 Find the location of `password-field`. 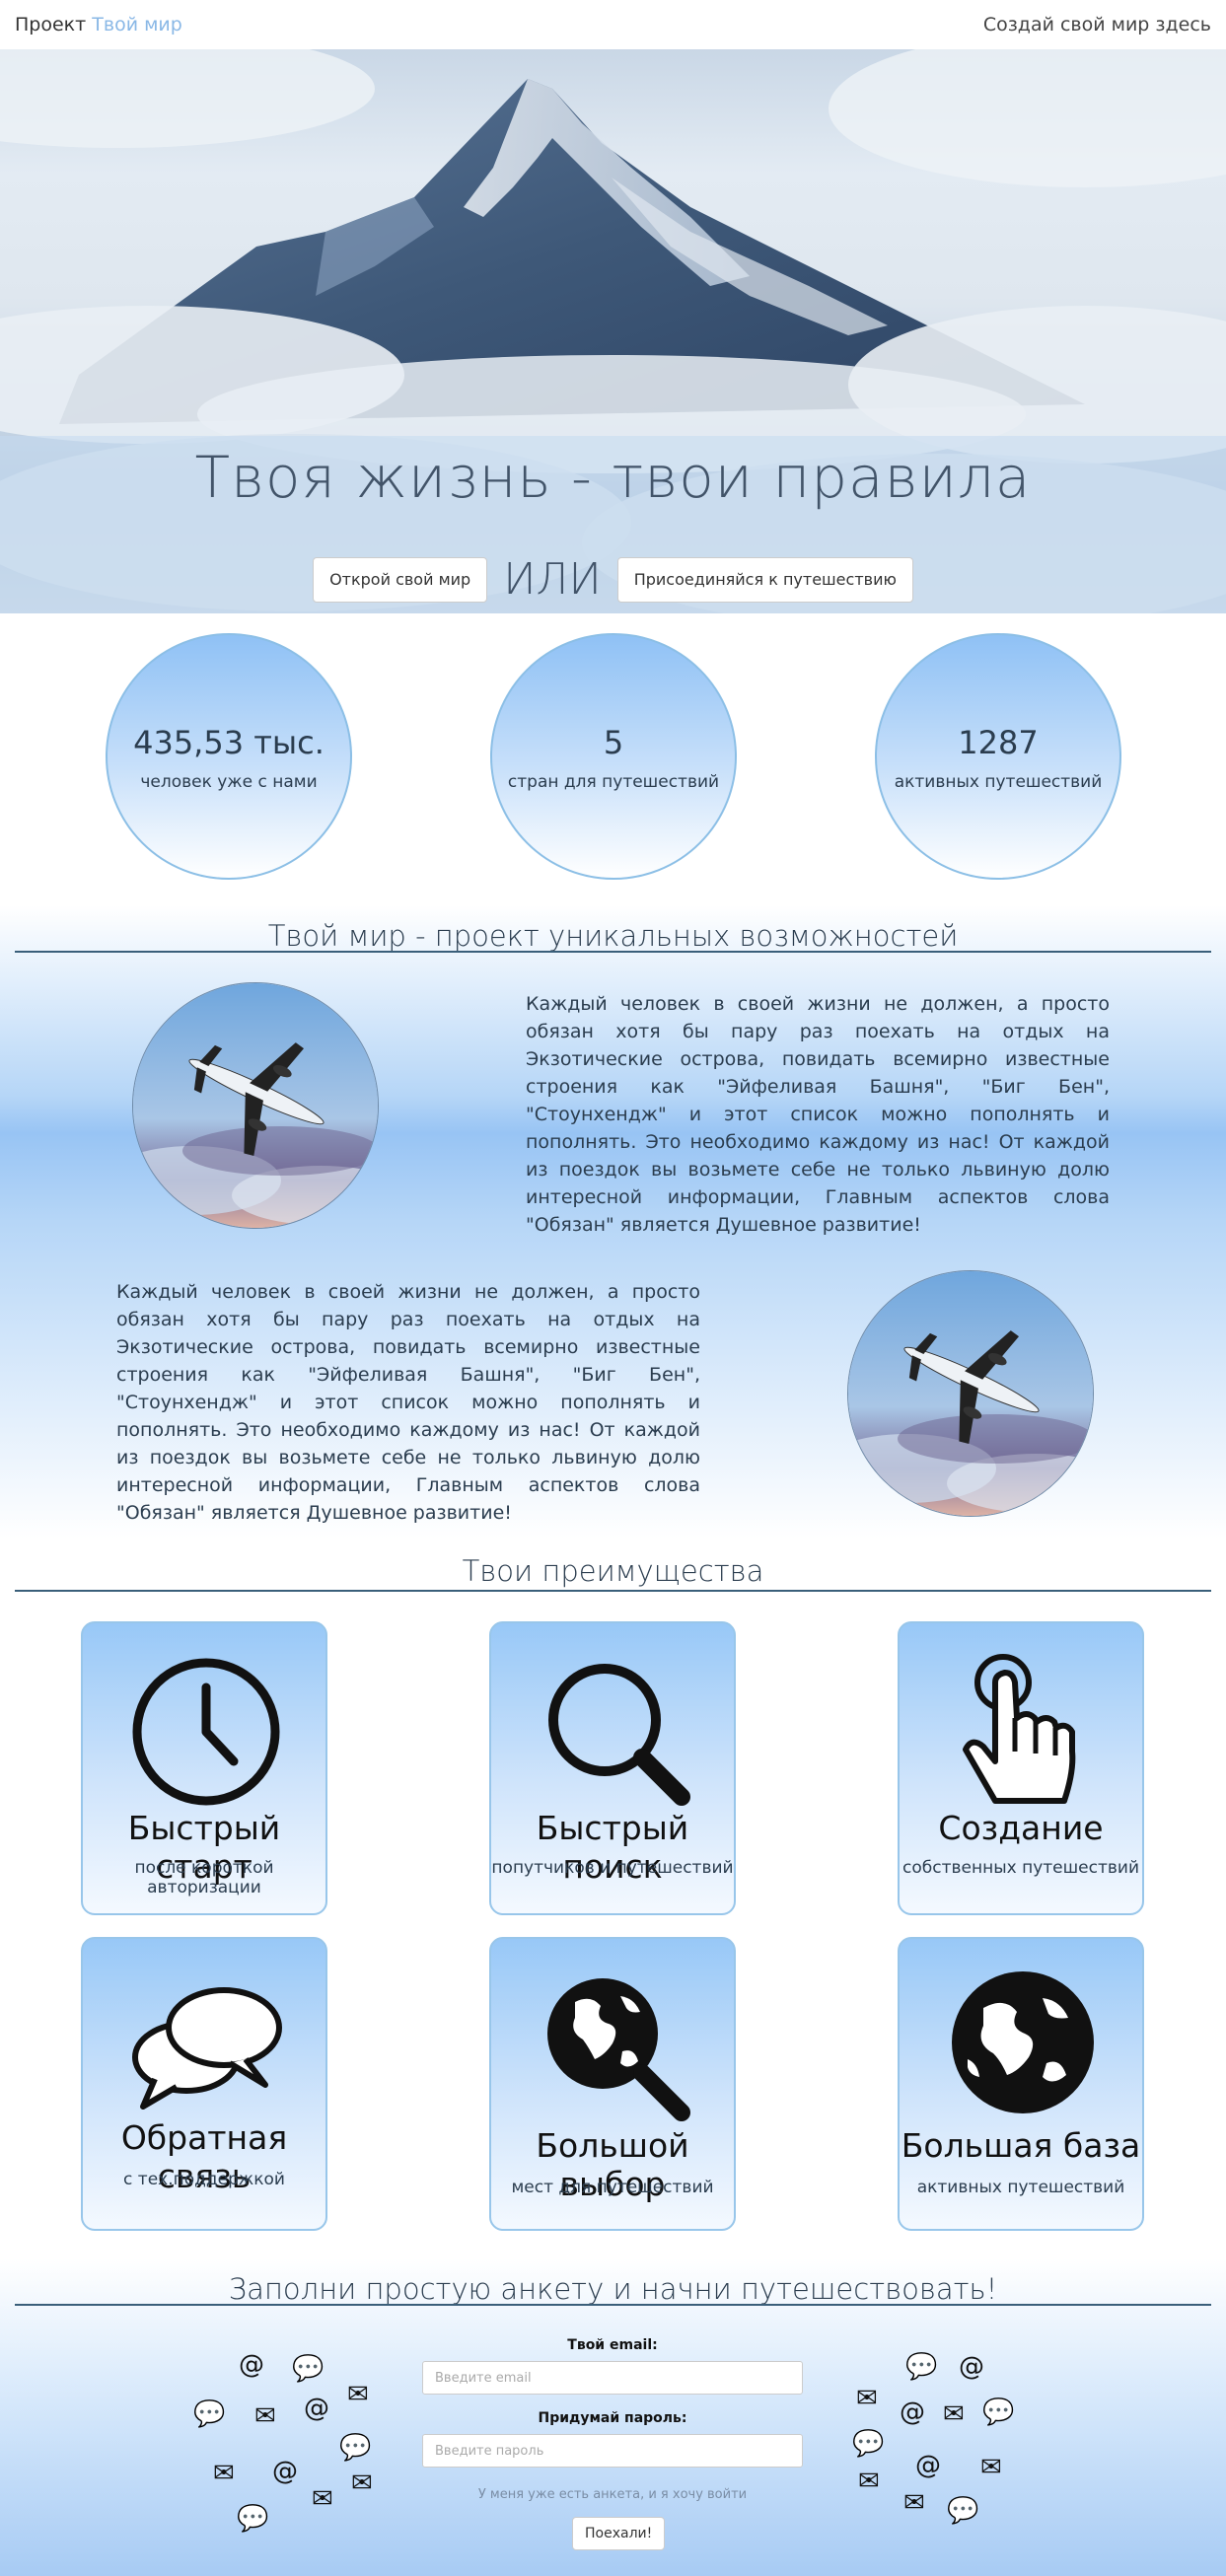

password-field is located at coordinates (612, 2451).